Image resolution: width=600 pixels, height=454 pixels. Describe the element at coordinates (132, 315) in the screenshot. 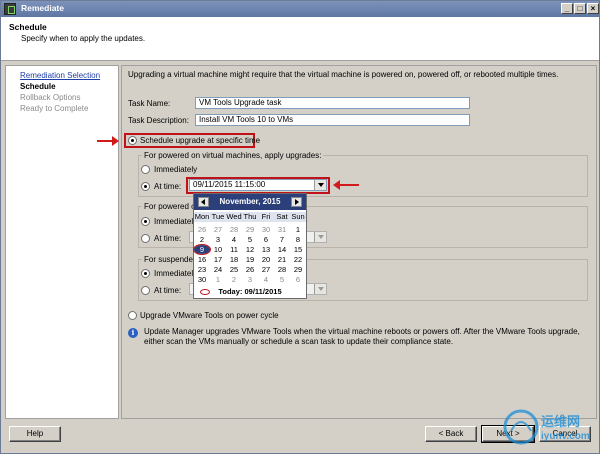

I see `upgrade-on-power-cycle-radio` at that location.